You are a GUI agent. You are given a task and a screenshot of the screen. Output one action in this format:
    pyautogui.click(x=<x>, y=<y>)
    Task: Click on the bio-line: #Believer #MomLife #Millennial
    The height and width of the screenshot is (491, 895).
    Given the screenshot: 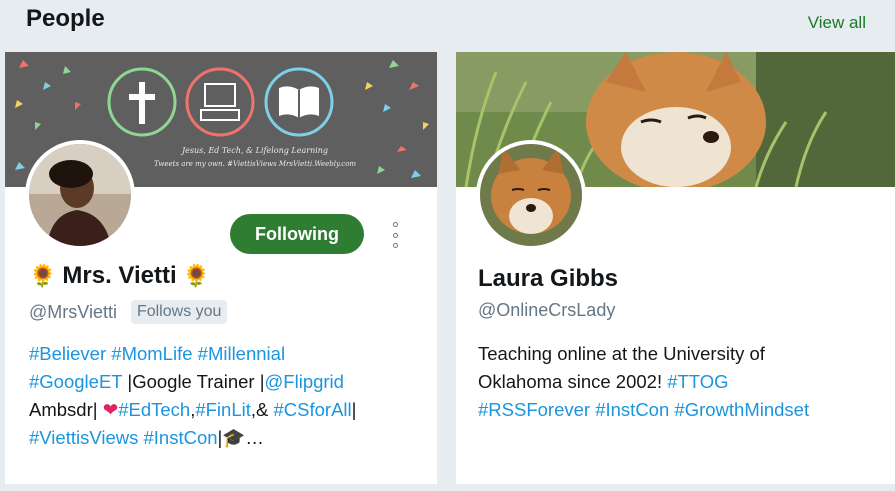 What is the action you would take?
    pyautogui.click(x=229, y=354)
    